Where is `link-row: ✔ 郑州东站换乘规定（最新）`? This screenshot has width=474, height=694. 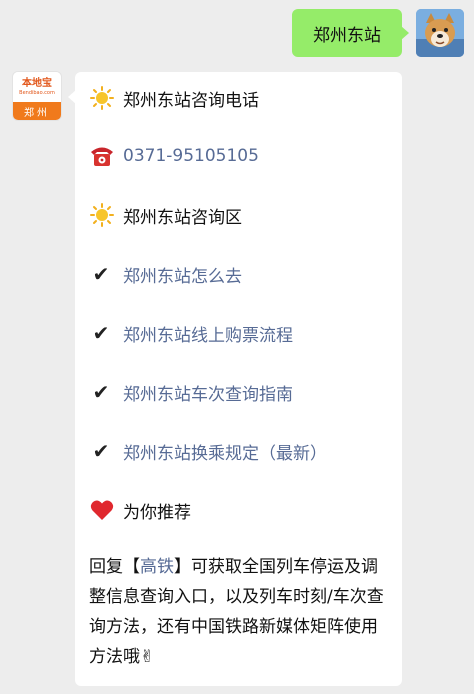 link-row: ✔ 郑州东站换乘规定（最新） is located at coordinates (240, 451).